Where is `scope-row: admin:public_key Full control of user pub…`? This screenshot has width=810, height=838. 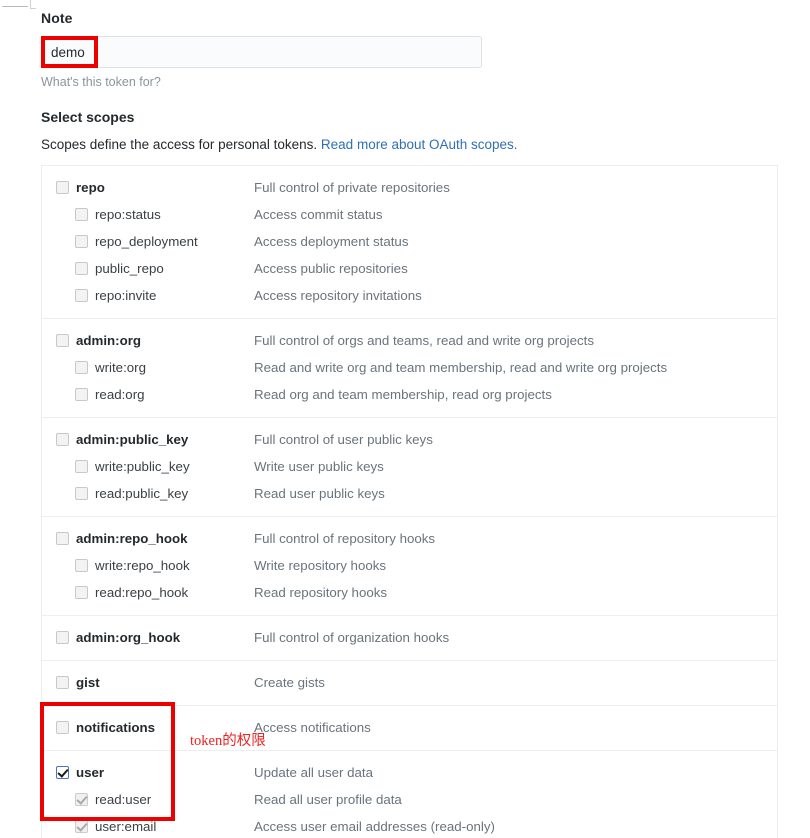 scope-row: admin:public_key Full control of user pub… is located at coordinates (409, 439).